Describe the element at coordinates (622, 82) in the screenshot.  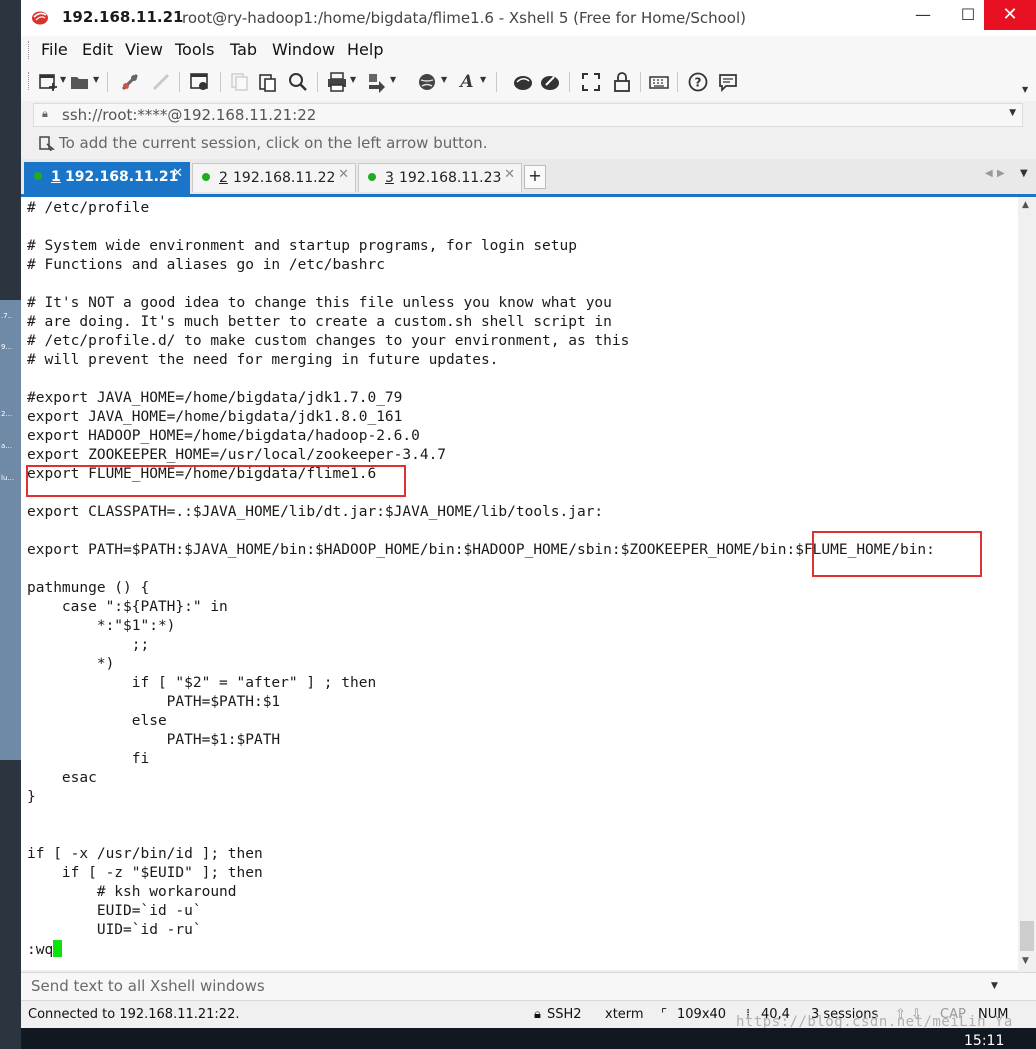
I see `lock-icon` at that location.